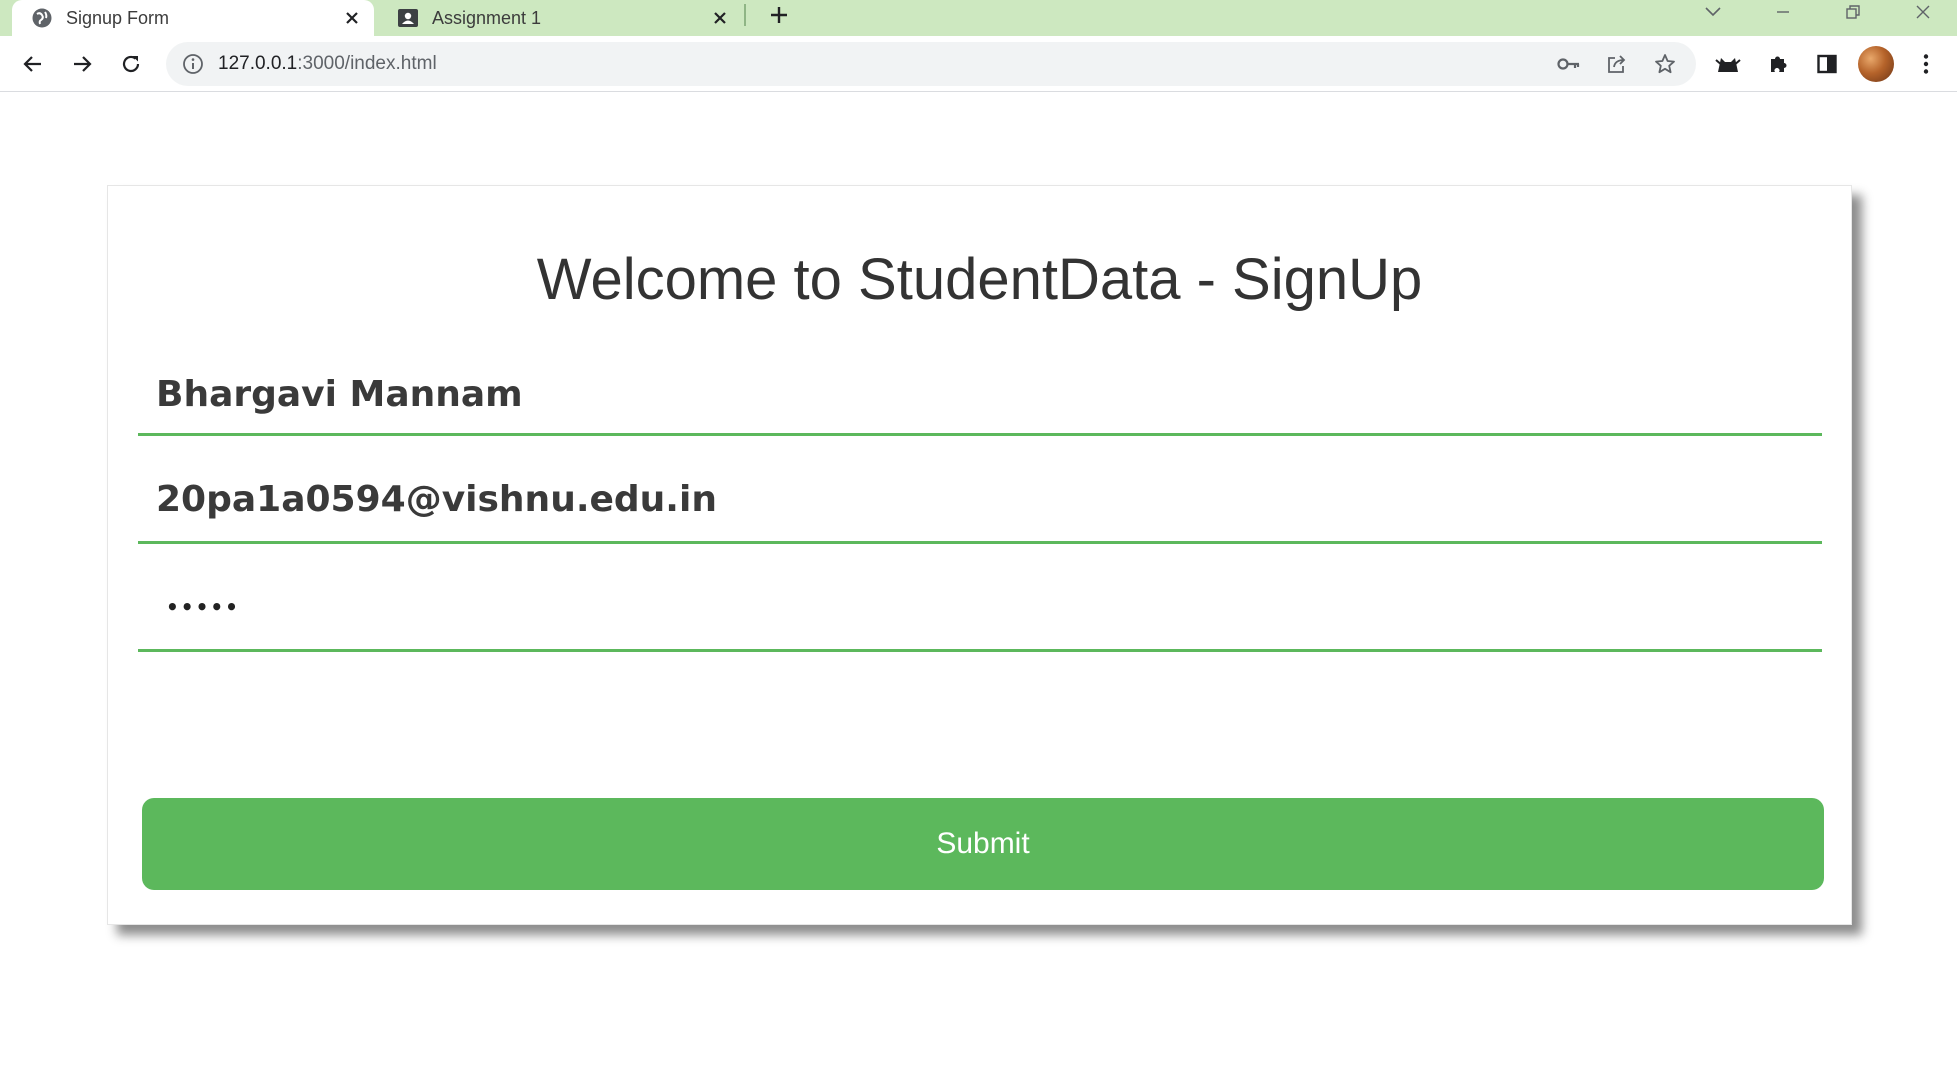  What do you see at coordinates (118, 17) in the screenshot?
I see `tab-title: Signup Form` at bounding box center [118, 17].